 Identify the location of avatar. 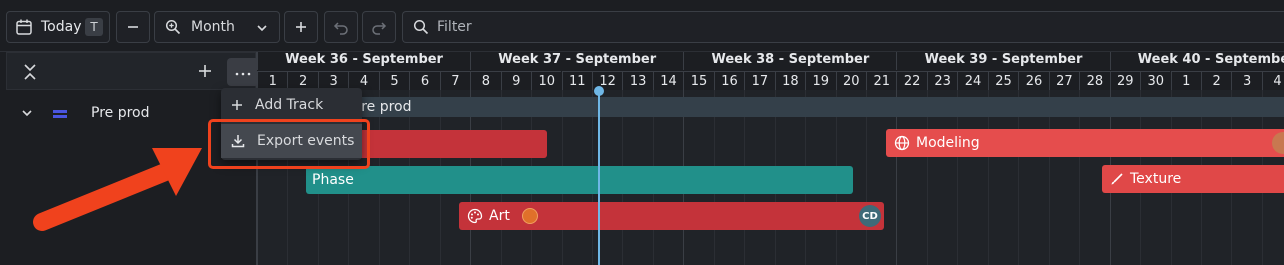
(1278, 143).